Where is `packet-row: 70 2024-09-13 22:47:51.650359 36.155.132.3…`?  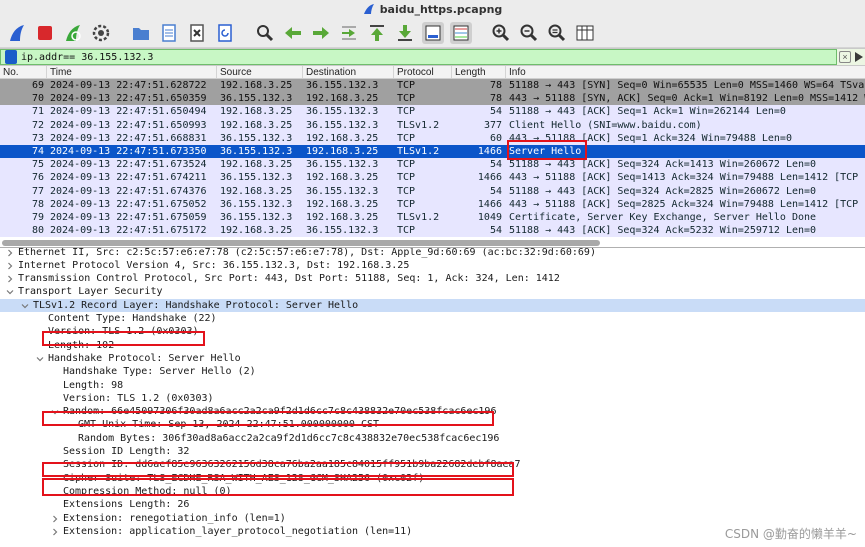
packet-row: 70 2024-09-13 22:47:51.650359 36.155.132.3… is located at coordinates (432, 99).